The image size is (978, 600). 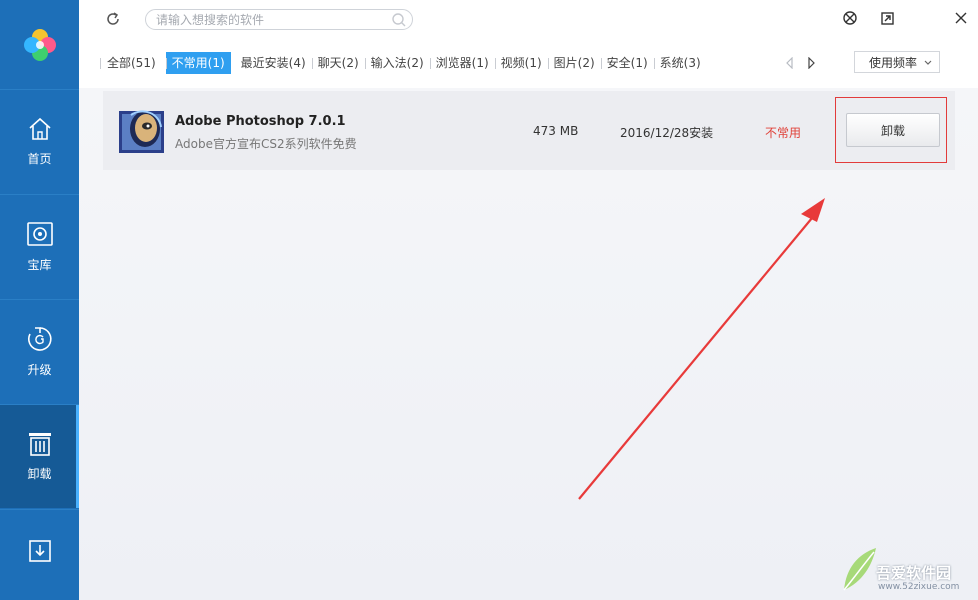 I want to click on logo-icon, so click(x=39, y=44).